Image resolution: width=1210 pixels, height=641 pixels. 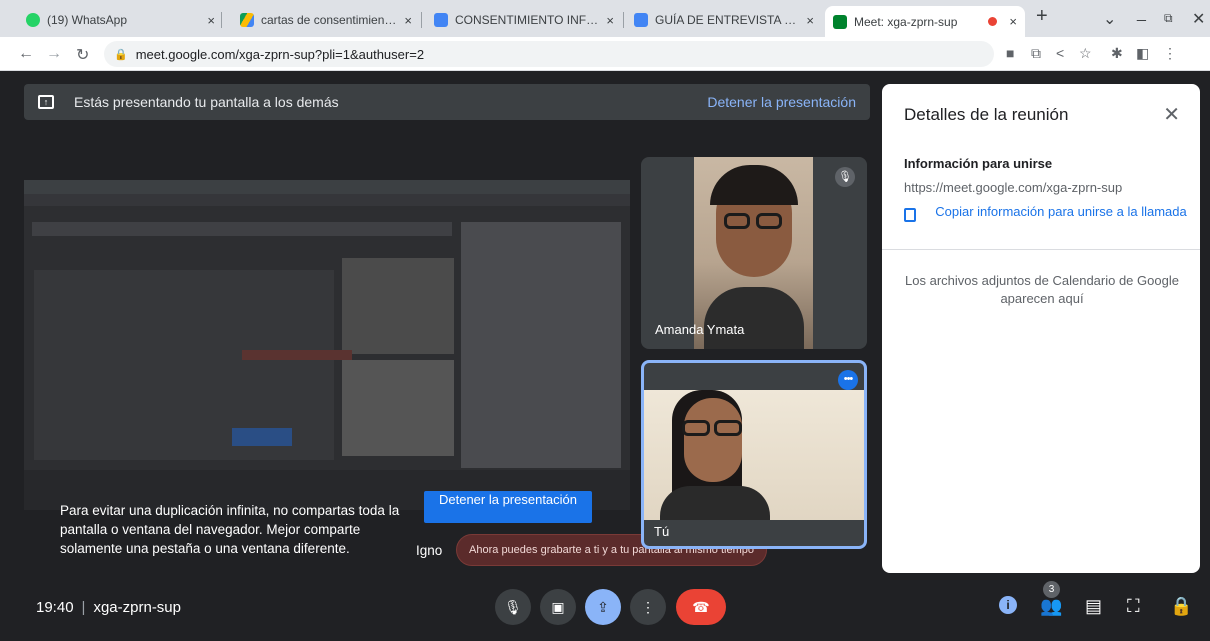 I want to click on tab-whatsapp: (19) WhatsApp ×, so click(x=120, y=20).